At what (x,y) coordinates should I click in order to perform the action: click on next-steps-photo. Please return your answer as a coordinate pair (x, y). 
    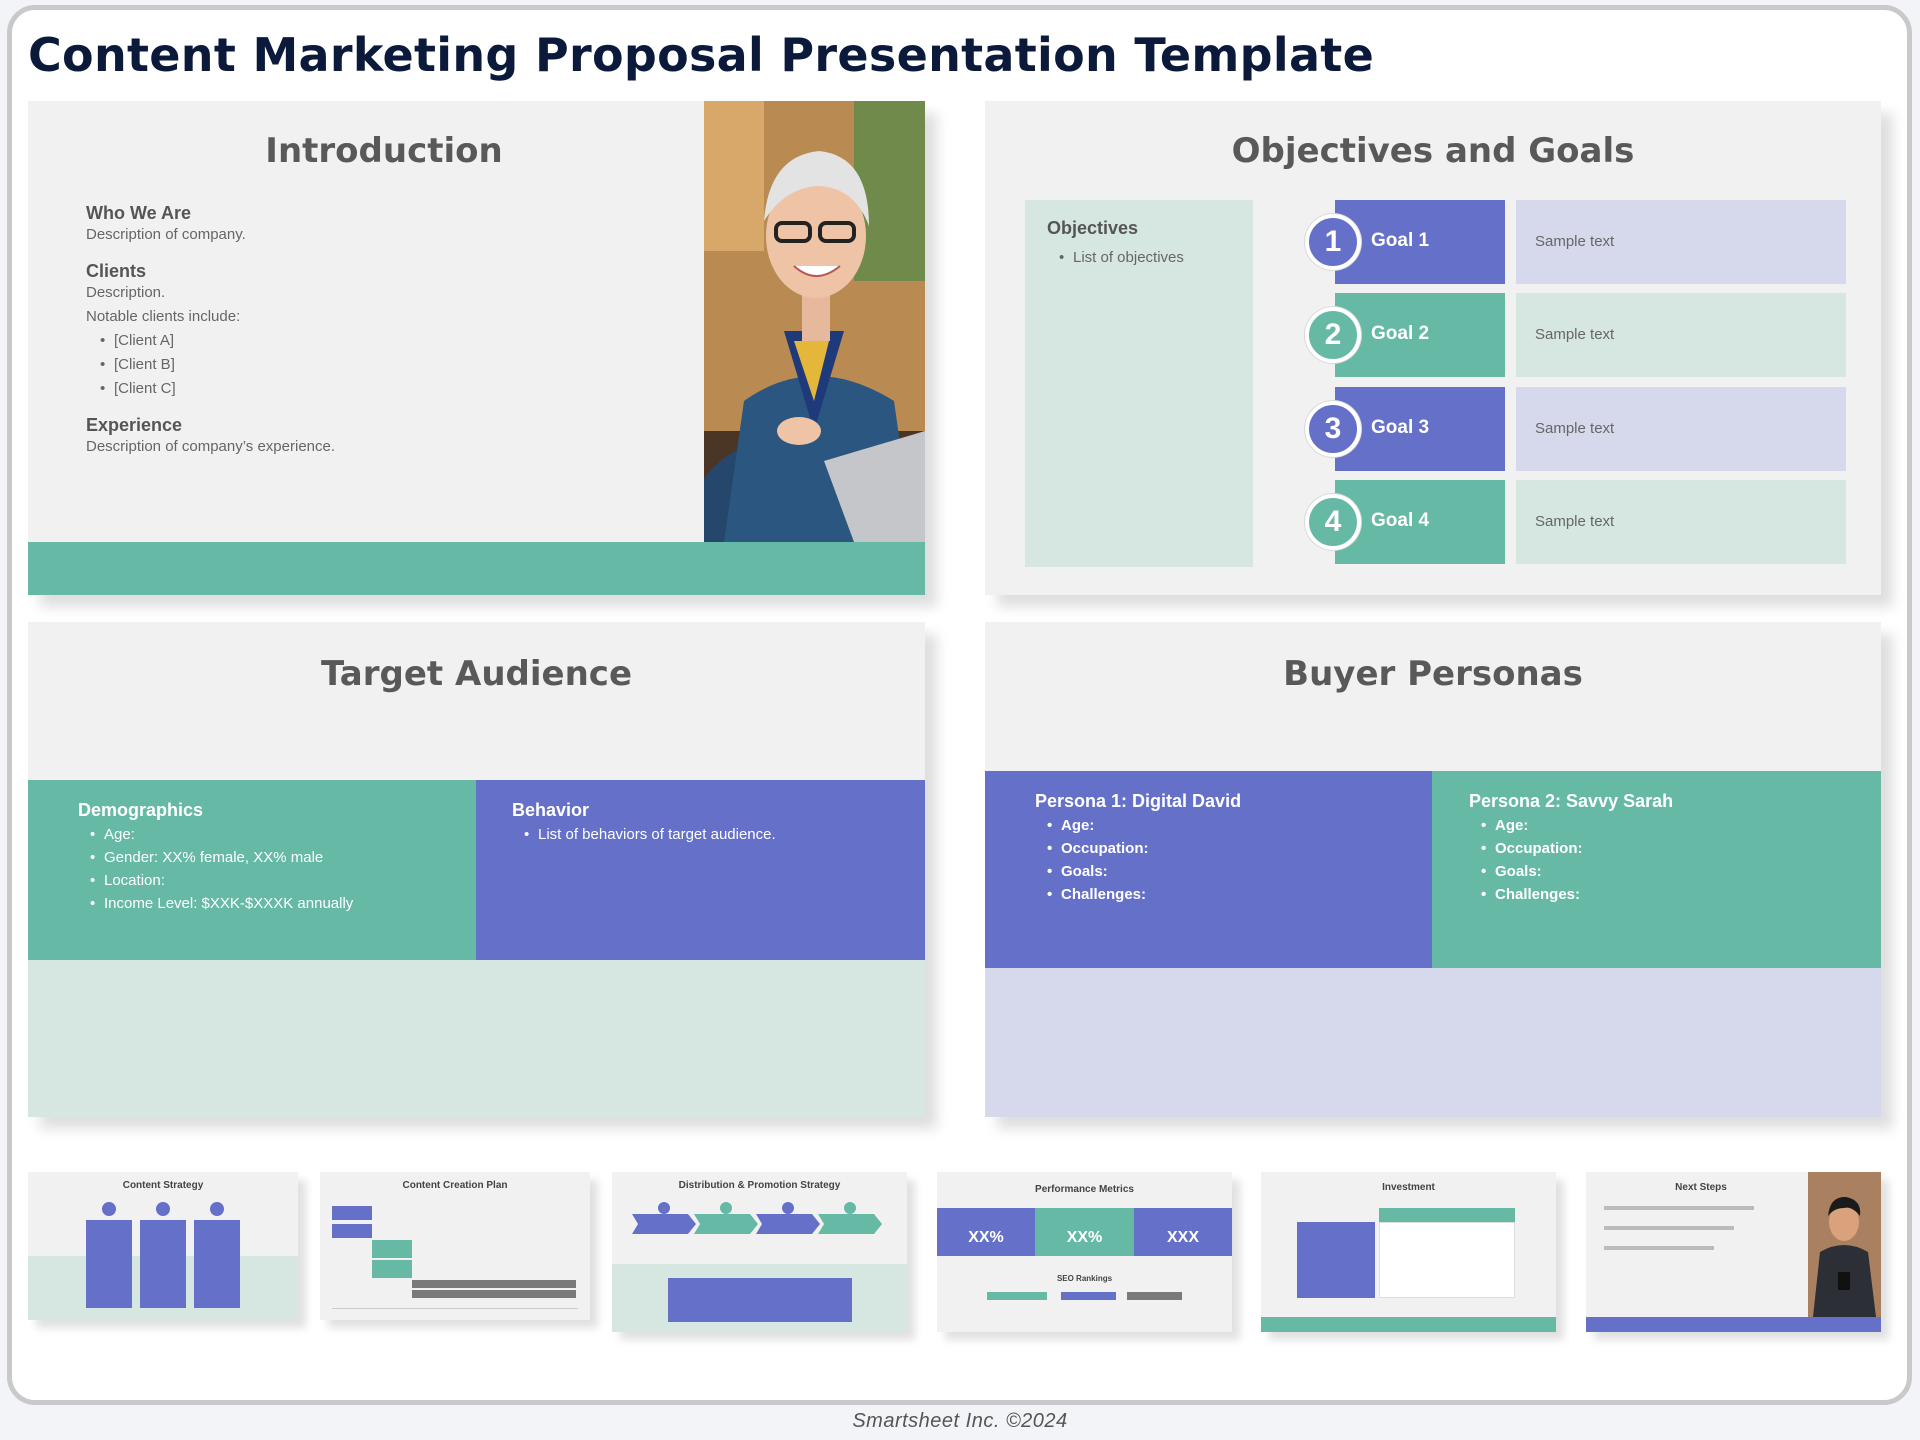
    Looking at the image, I should click on (1844, 1244).